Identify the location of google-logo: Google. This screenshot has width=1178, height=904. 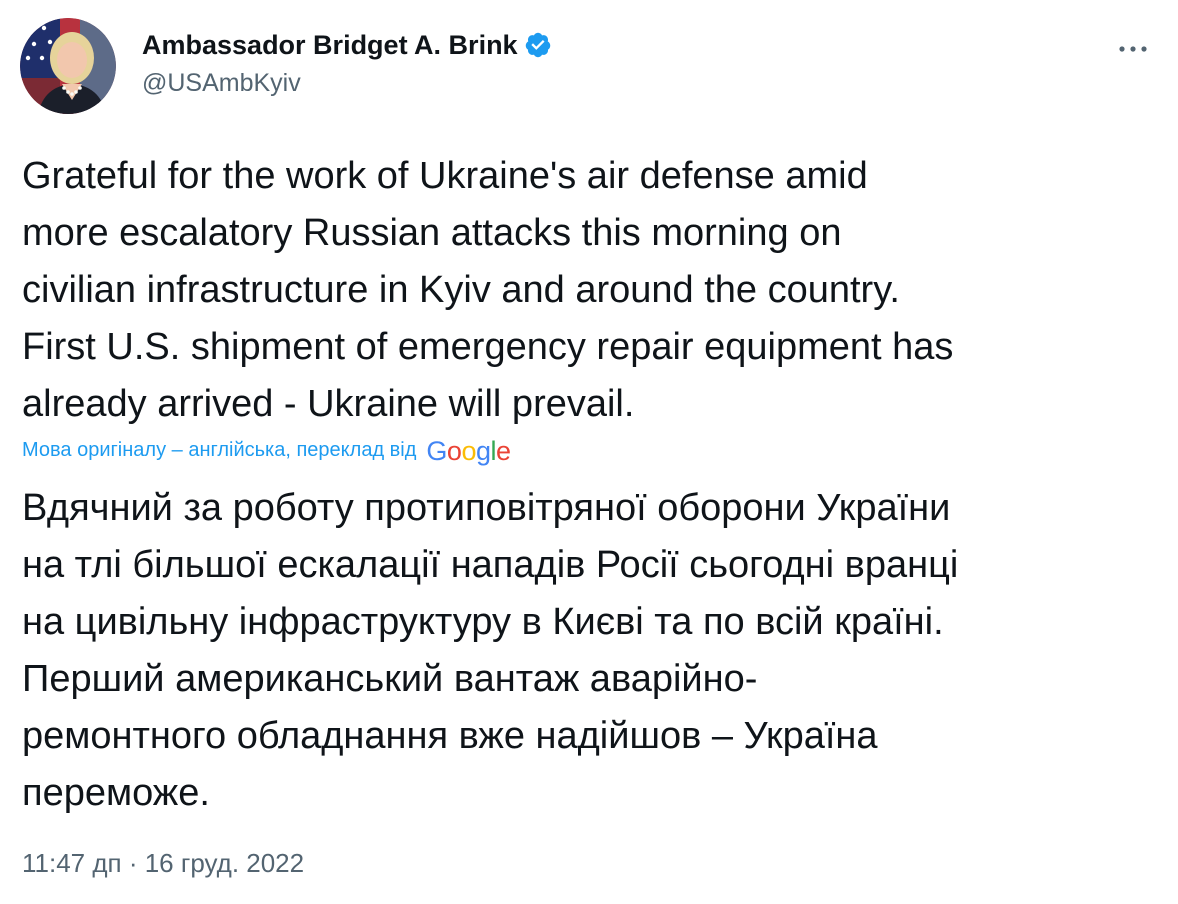
(468, 450).